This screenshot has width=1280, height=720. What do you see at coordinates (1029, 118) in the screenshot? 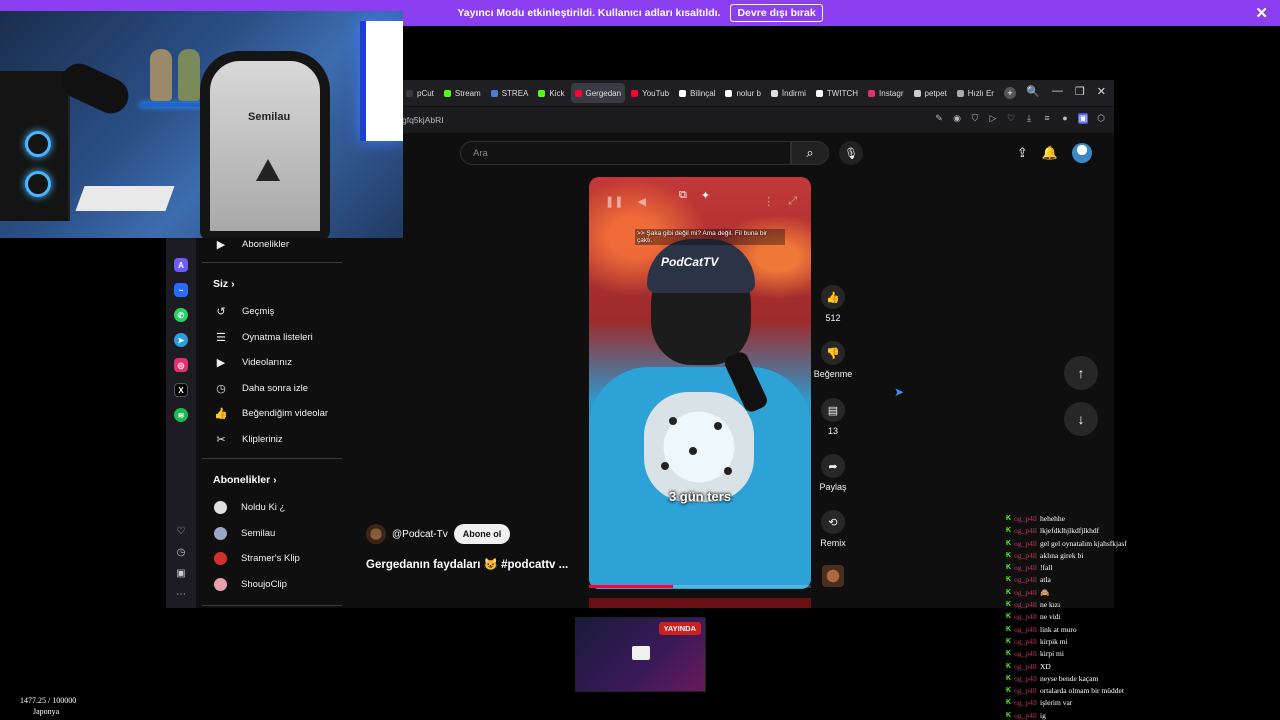
I see `download-icon: ⤓` at bounding box center [1029, 118].